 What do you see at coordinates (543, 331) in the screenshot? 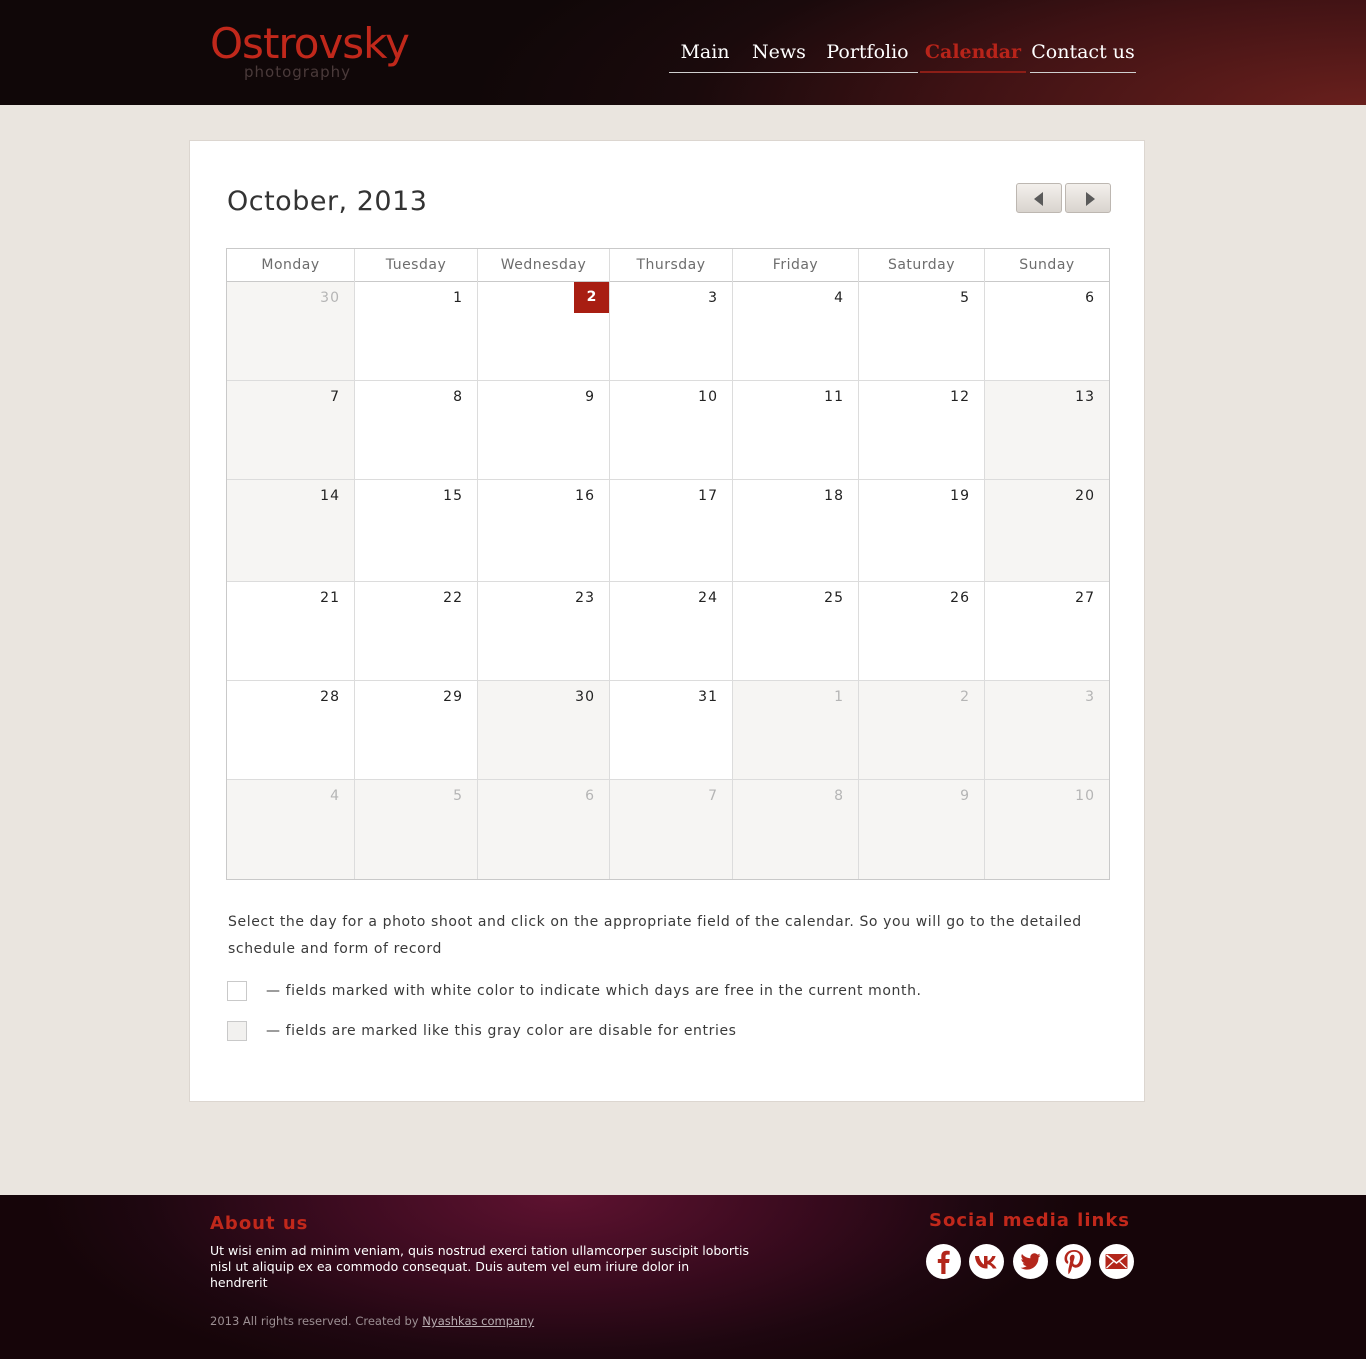
I see `calendar-day-today: 2` at bounding box center [543, 331].